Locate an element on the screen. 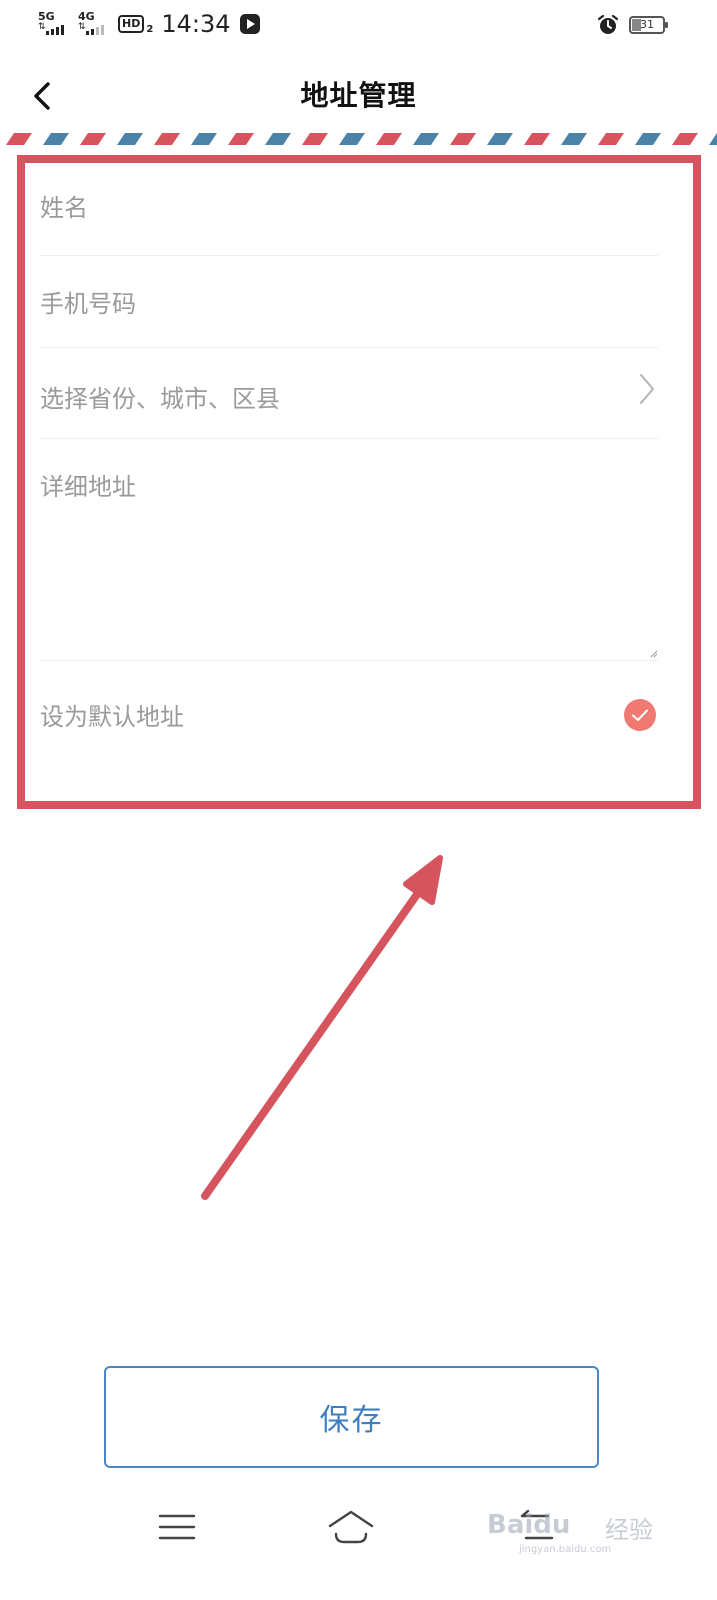 The image size is (717, 1600). media-play-icon is located at coordinates (250, 24).